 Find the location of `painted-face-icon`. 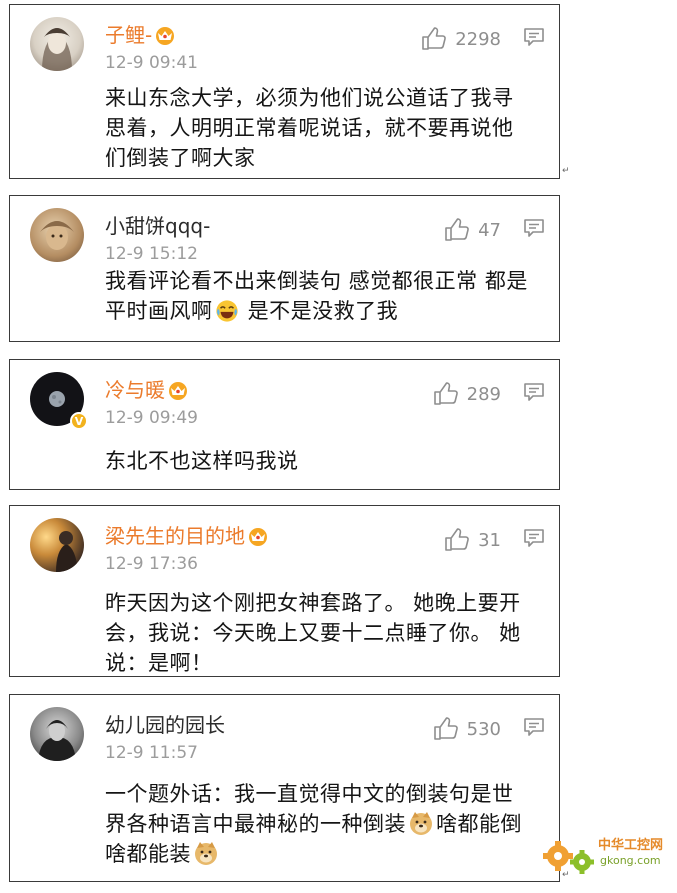

painted-face-icon is located at coordinates (57, 235).